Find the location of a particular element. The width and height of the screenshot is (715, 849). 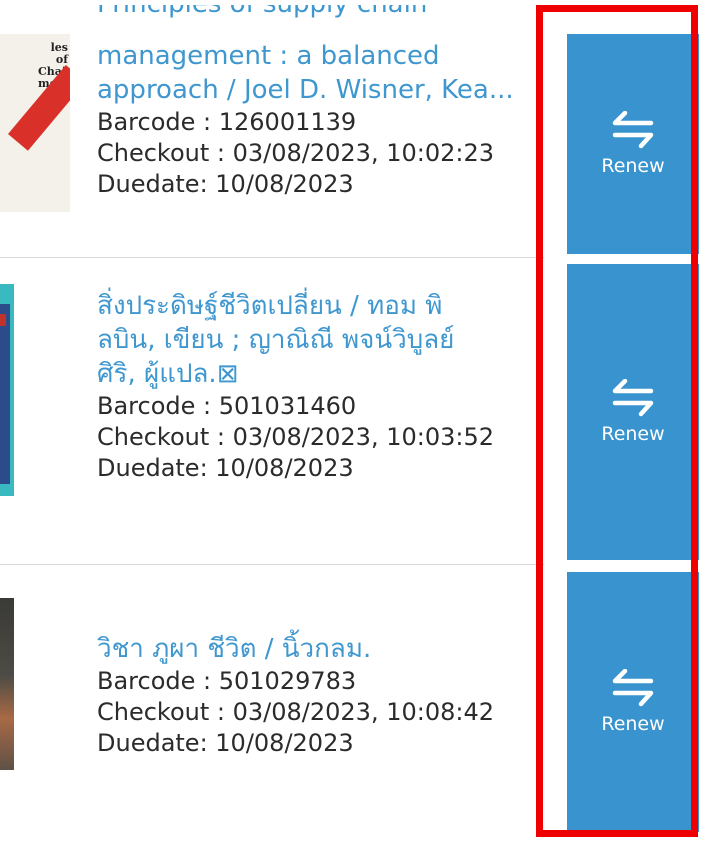

cover-panel is located at coordinates (5, 394).